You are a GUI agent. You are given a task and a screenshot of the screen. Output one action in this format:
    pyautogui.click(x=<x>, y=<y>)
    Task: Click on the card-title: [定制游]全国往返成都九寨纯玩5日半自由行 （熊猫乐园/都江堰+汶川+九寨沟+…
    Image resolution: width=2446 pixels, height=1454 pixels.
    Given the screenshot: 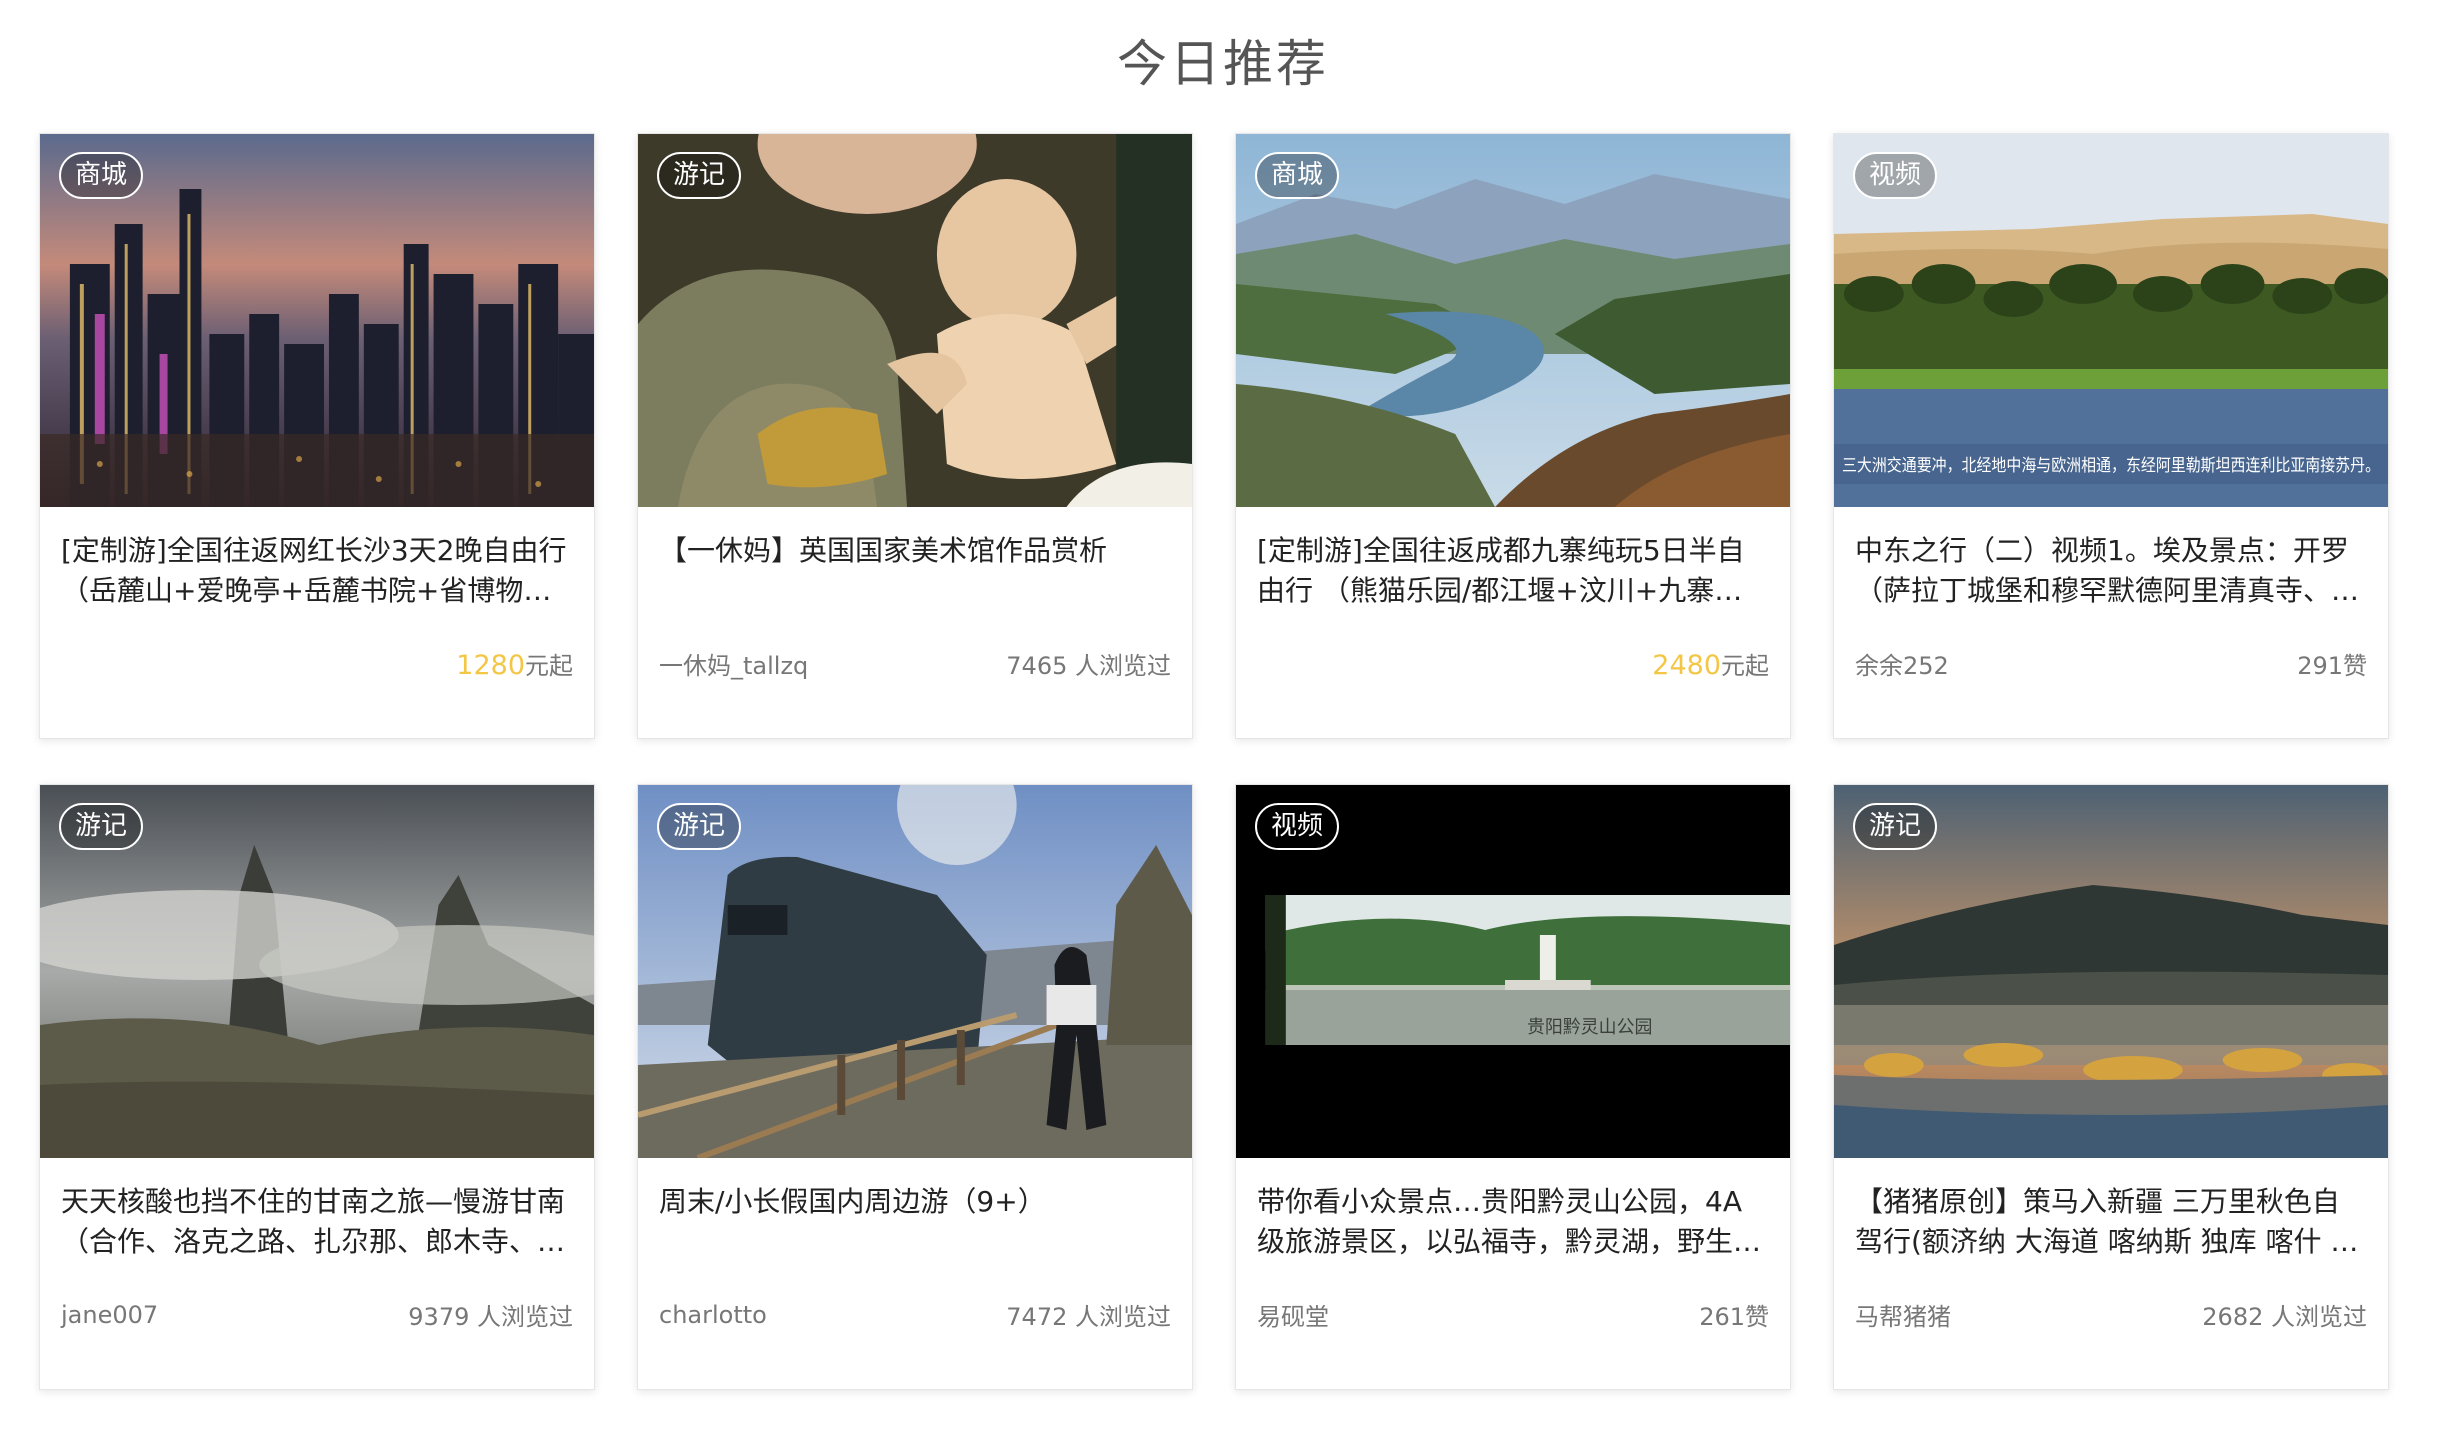 What is the action you would take?
    pyautogui.click(x=1513, y=571)
    